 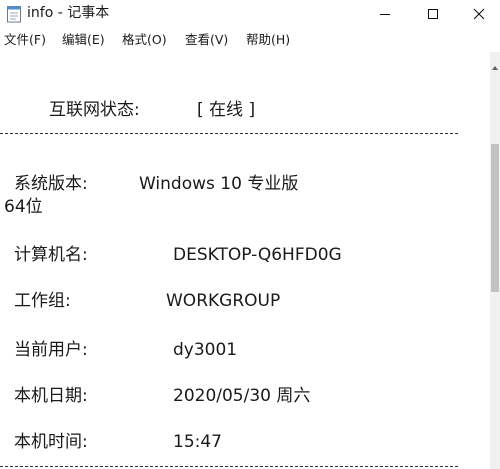 I want to click on separator-bottom, so click(x=229, y=466).